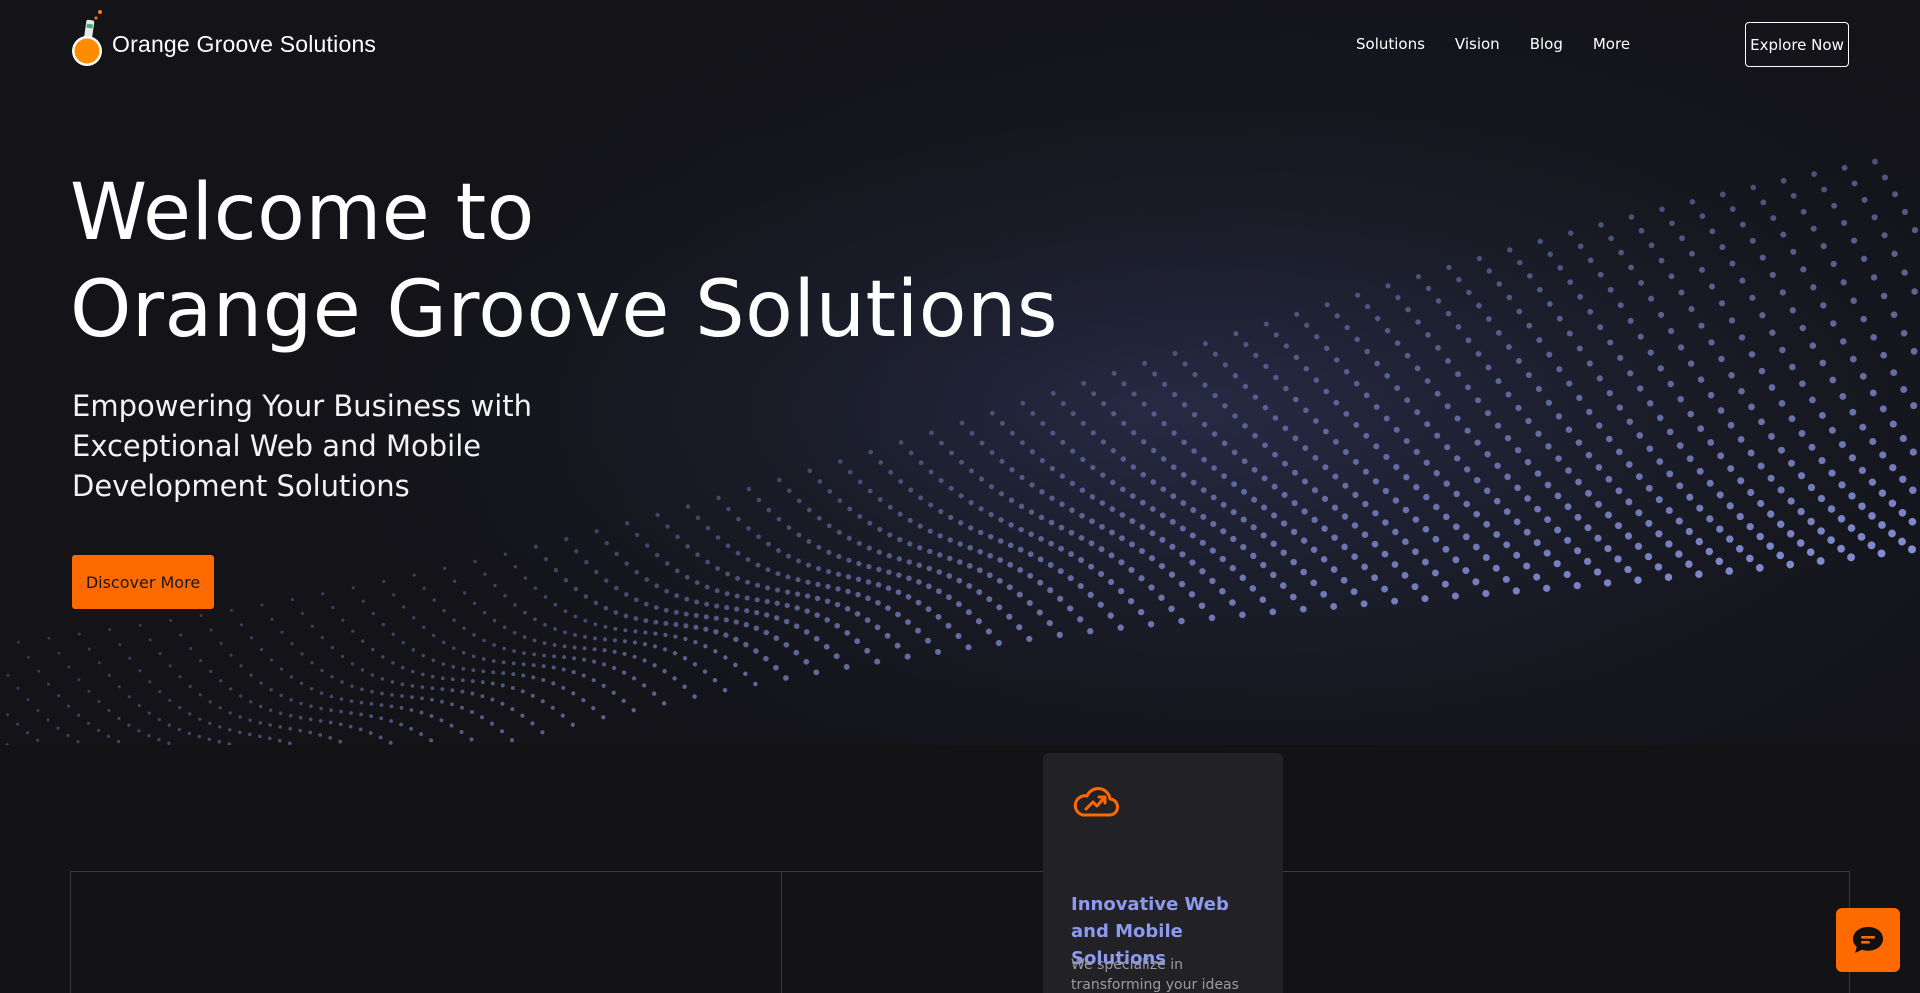 This screenshot has height=993, width=1920. What do you see at coordinates (1155, 975) in the screenshot?
I see `card-text: We specialize in transforming your ideas` at bounding box center [1155, 975].